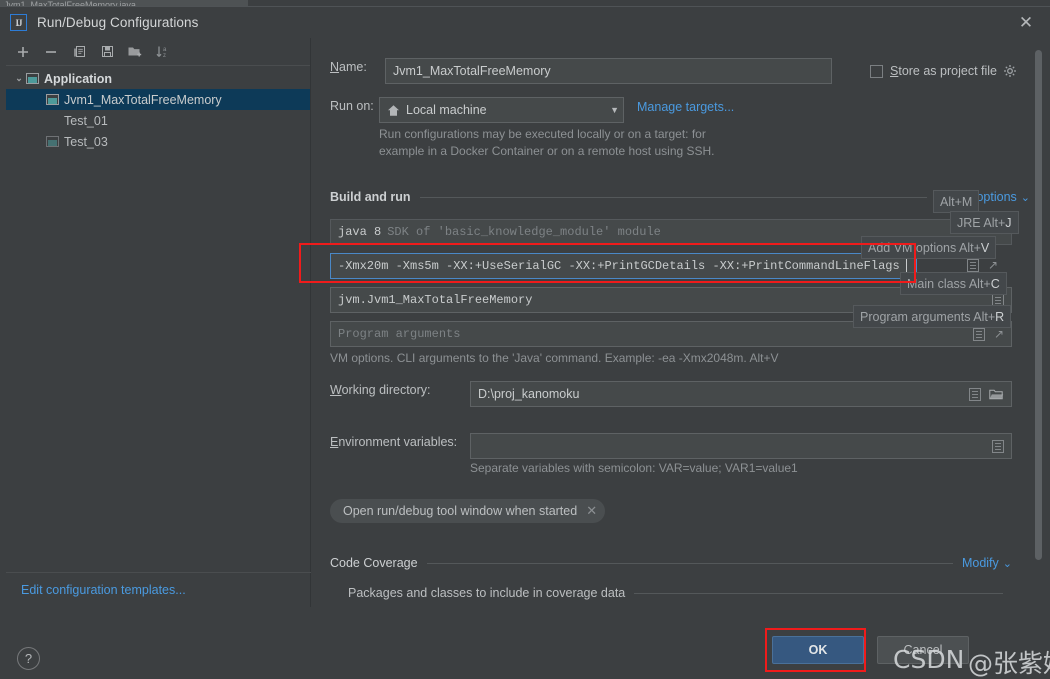 This screenshot has width=1050, height=679. Describe the element at coordinates (118, 22) in the screenshot. I see `dialog-title: Run/Debug Configurations` at that location.